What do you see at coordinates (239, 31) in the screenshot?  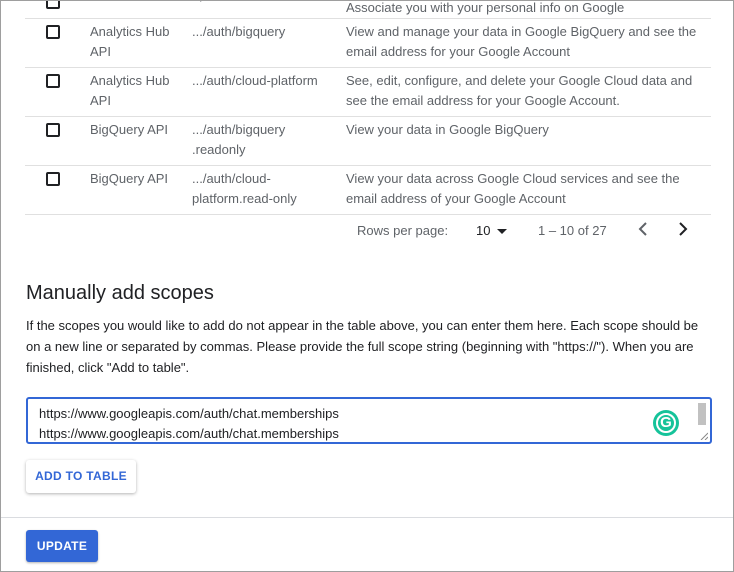 I see `scope-cell: .../auth/bigquery` at bounding box center [239, 31].